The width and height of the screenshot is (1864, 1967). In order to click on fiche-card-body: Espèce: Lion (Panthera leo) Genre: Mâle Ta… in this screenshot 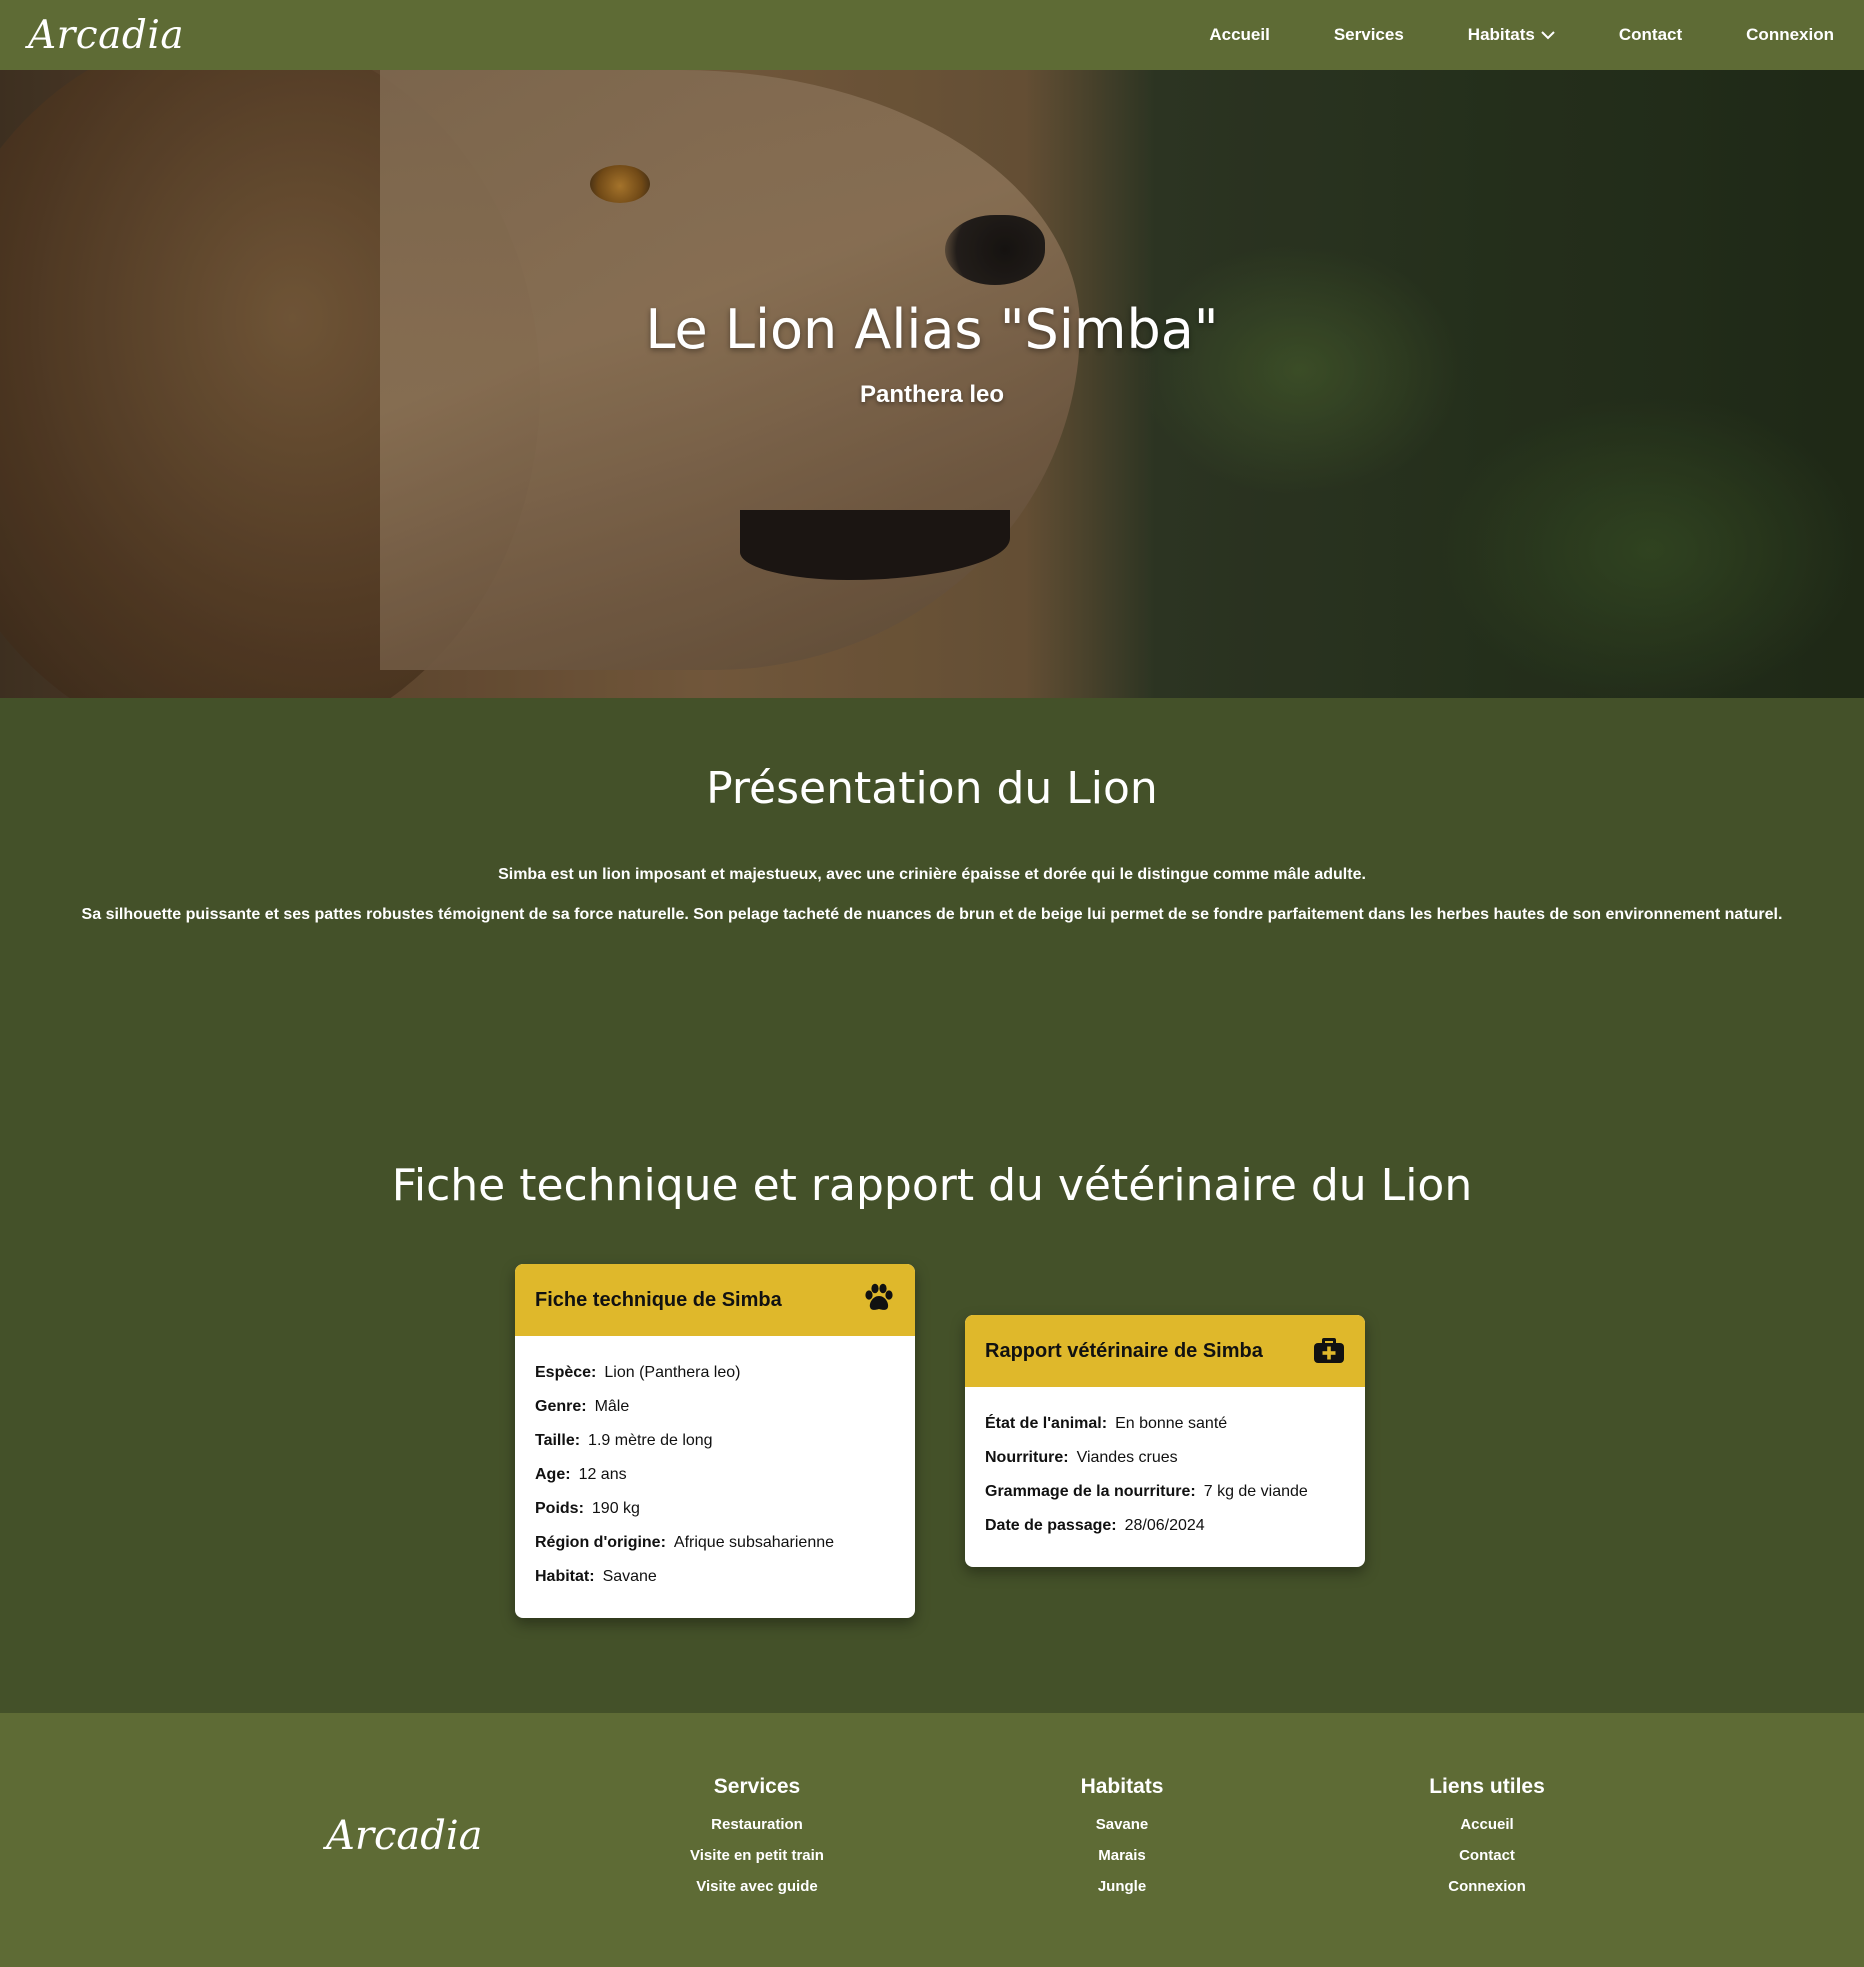, I will do `click(715, 1477)`.